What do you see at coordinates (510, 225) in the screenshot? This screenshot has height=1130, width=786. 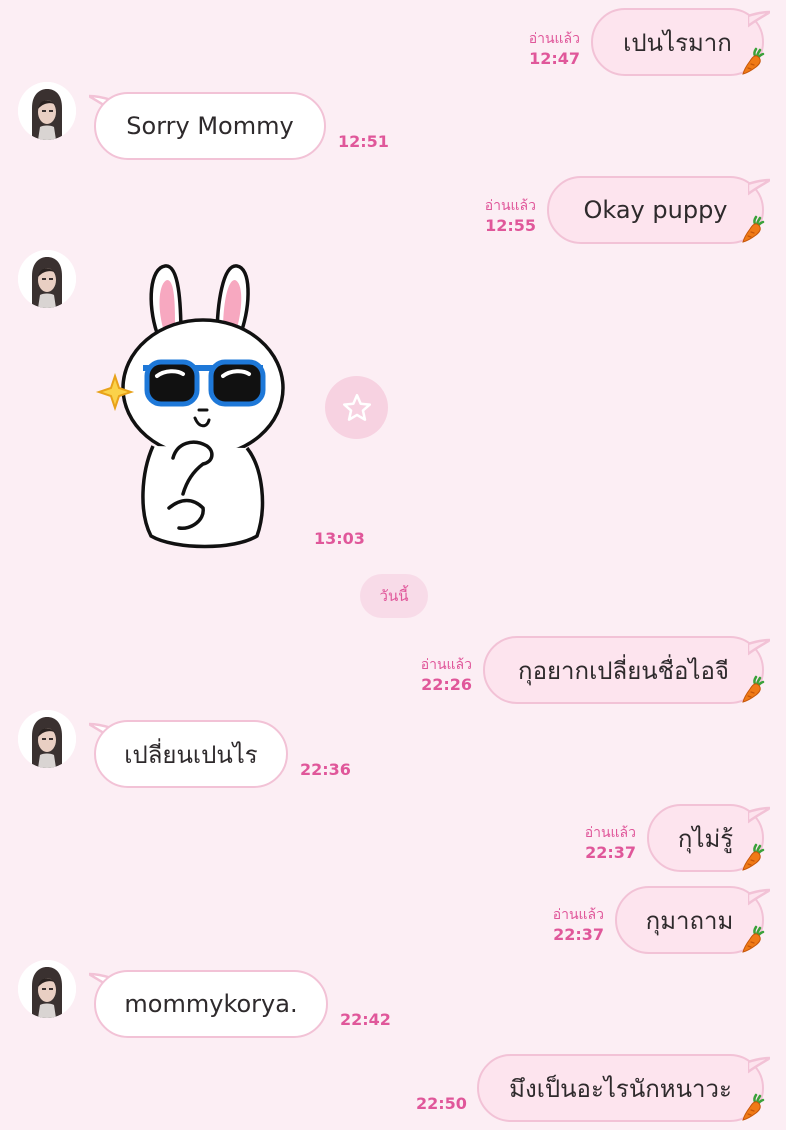 I see `message-time: 12:55` at bounding box center [510, 225].